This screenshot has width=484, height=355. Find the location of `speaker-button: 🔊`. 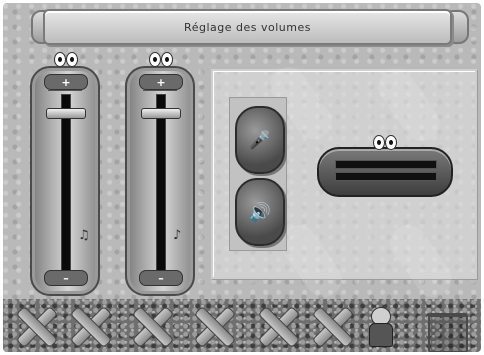

speaker-button: 🔊 is located at coordinates (260, 212).